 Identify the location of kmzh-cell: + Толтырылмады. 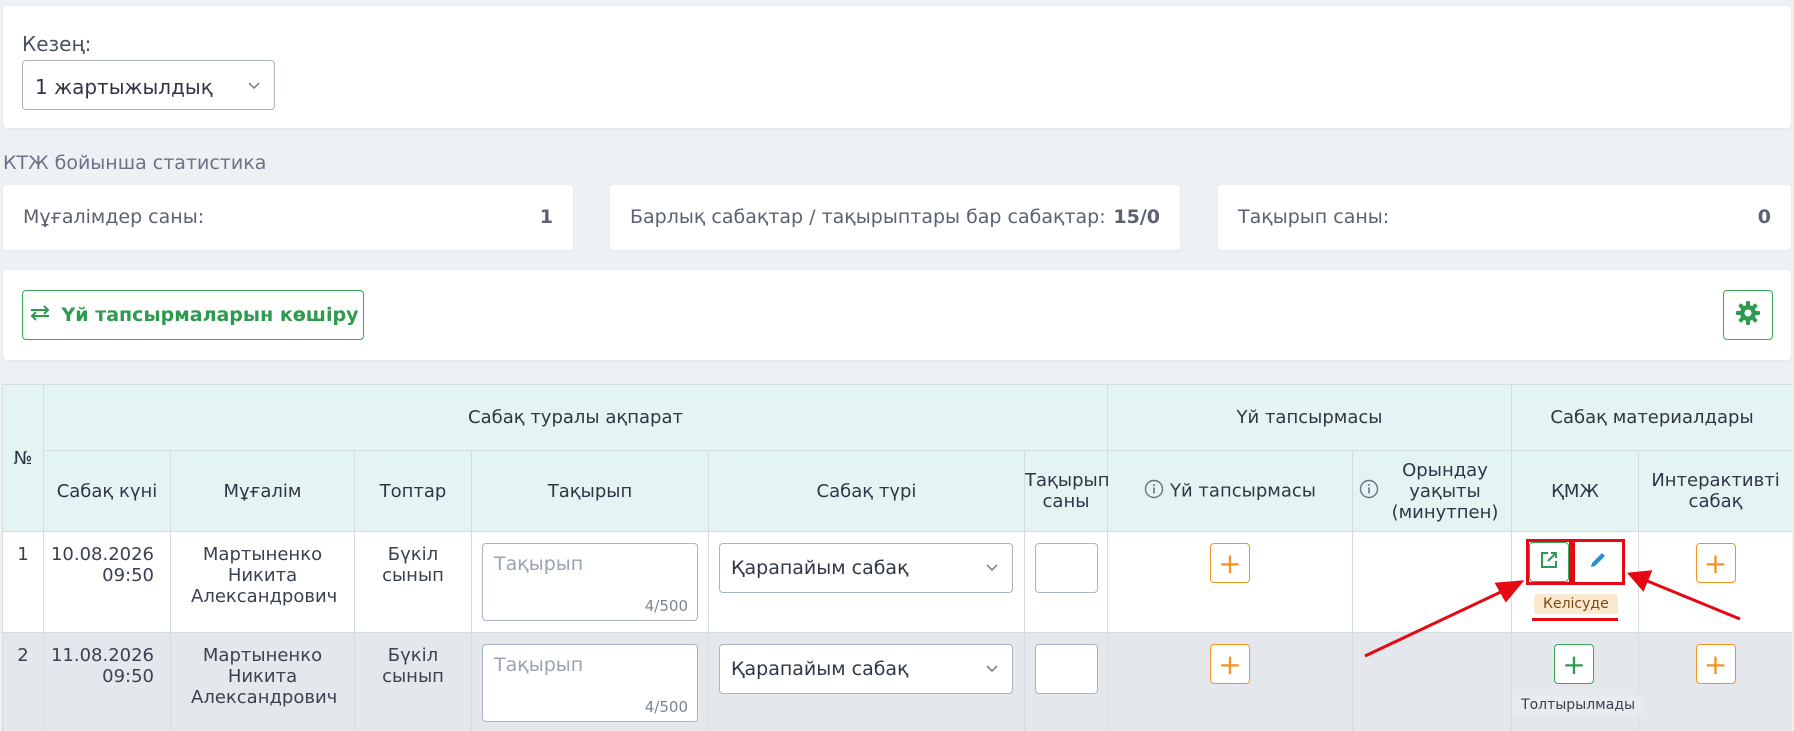
(1578, 681).